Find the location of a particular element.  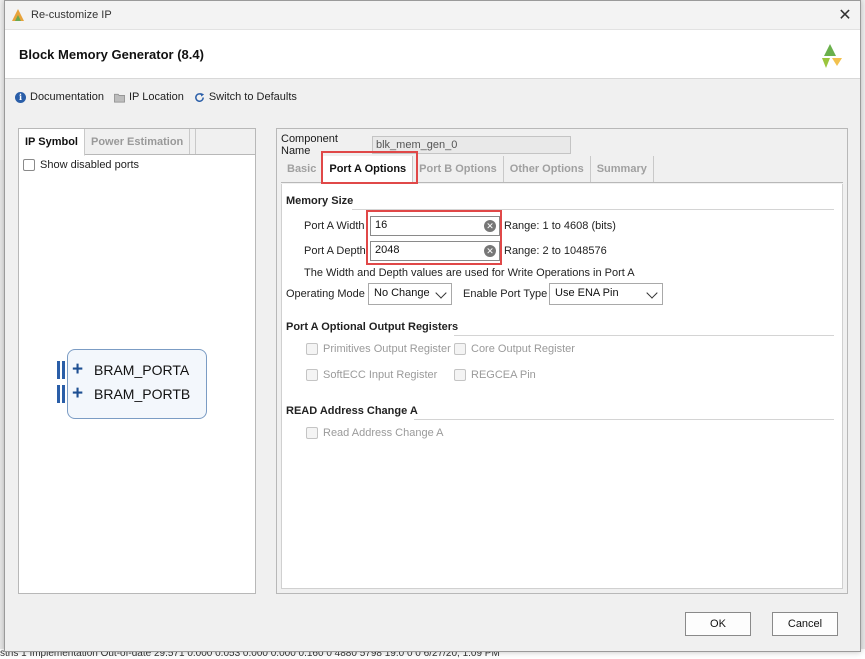

tab-highlight-box is located at coordinates (369, 167).